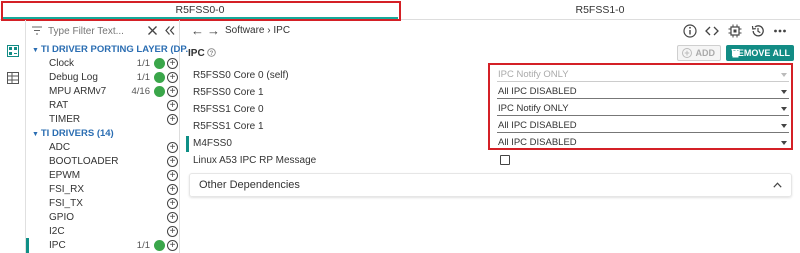 The image size is (800, 253). Describe the element at coordinates (244, 30) in the screenshot. I see `breadcrumb-software: Software` at that location.